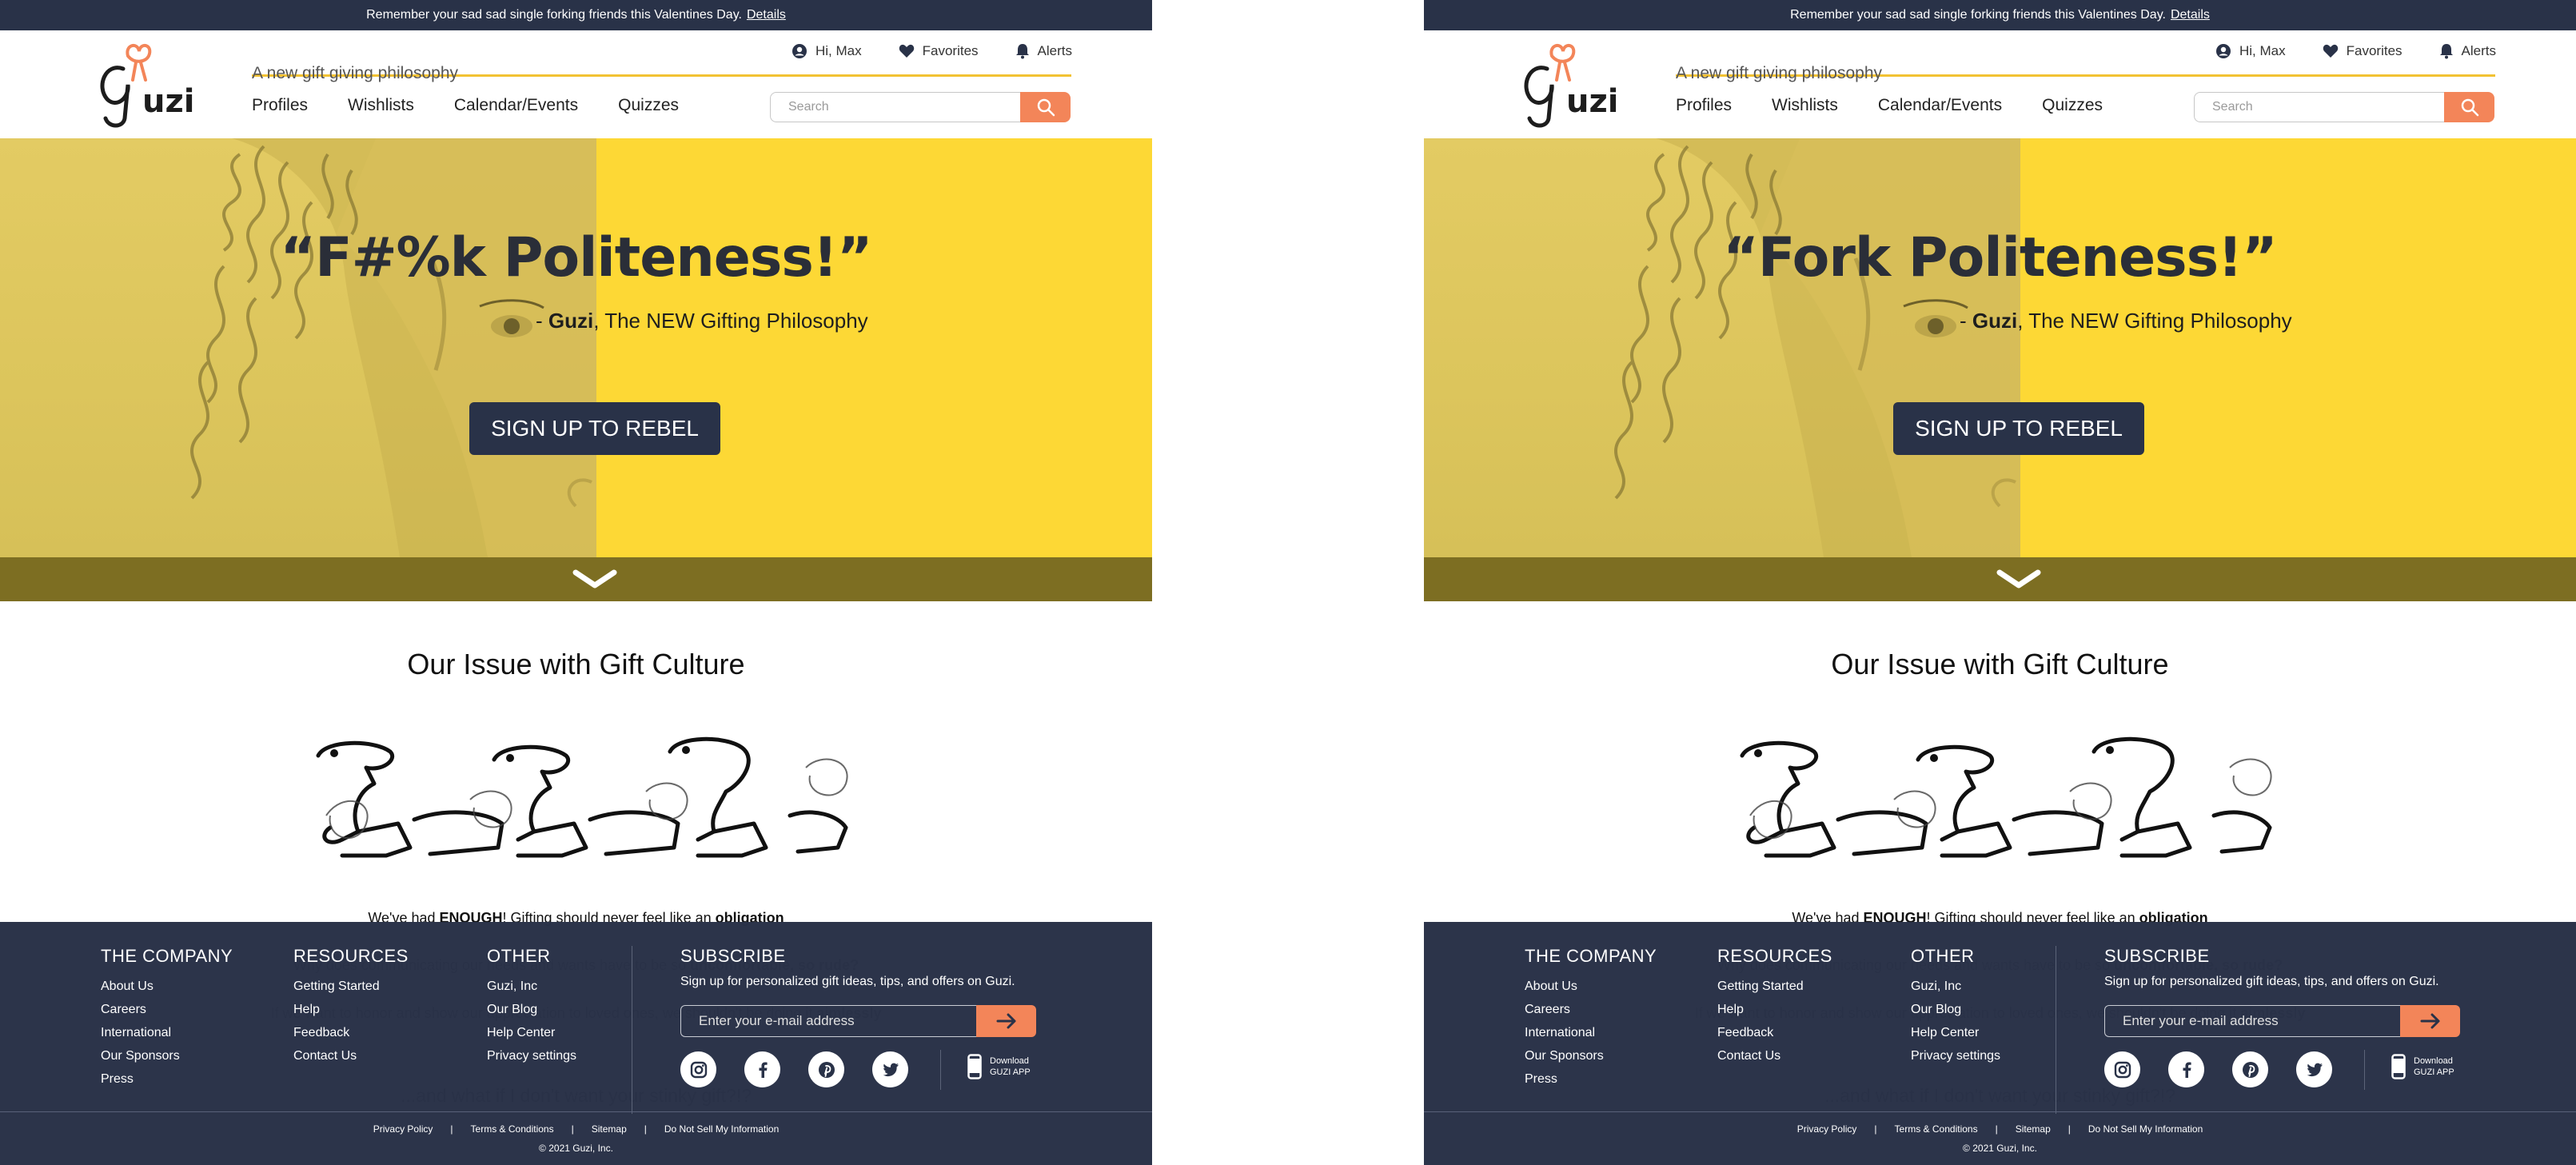  I want to click on subscribe-form, so click(858, 1021).